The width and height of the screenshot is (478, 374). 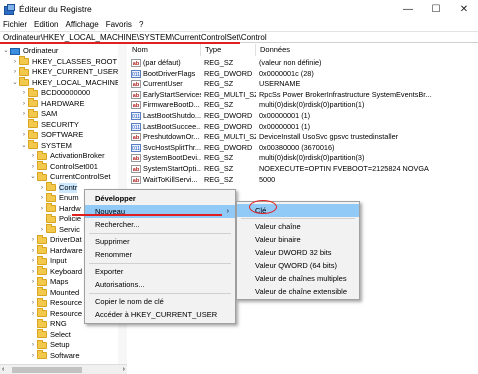 I want to click on submenu-item-multi-string: Valeur de chaînes multiples, so click(x=298, y=278).